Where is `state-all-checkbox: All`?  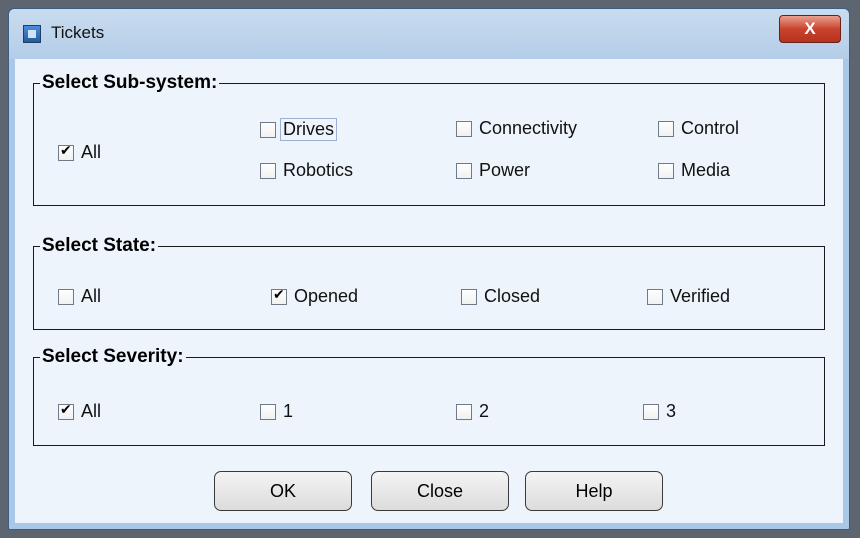
state-all-checkbox: All is located at coordinates (79, 296).